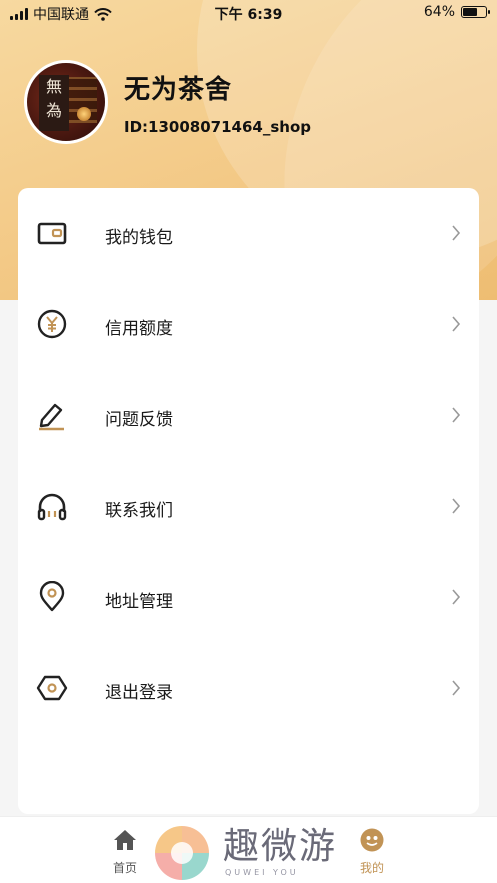 The image size is (497, 883). What do you see at coordinates (52, 324) in the screenshot?
I see `yen-coin-icon` at bounding box center [52, 324].